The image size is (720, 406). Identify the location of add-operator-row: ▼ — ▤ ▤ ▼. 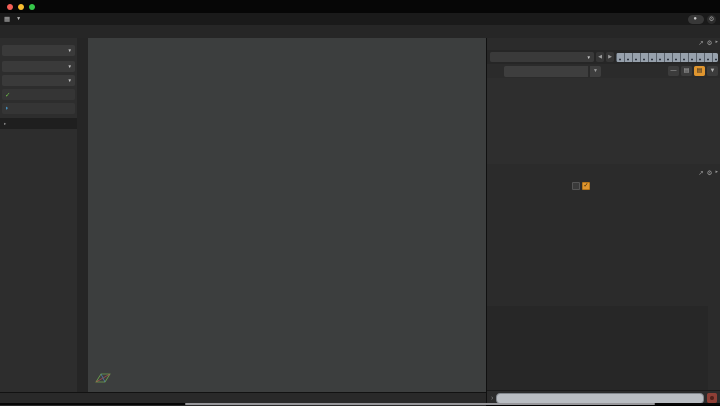
(603, 71).